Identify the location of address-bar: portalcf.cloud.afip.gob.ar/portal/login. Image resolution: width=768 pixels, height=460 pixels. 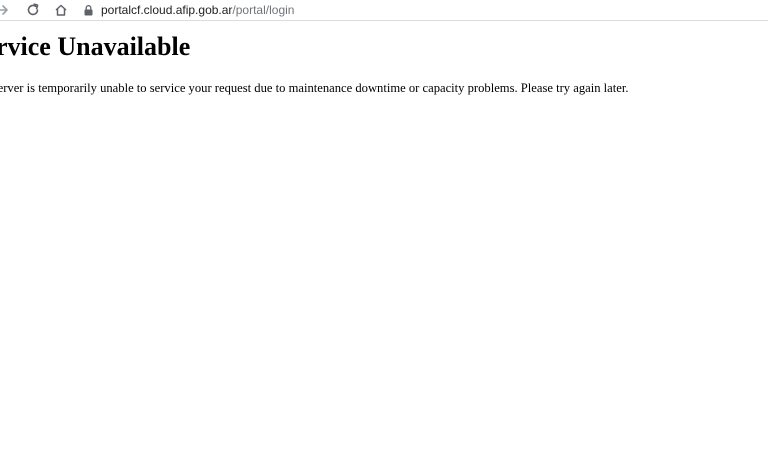
(189, 10).